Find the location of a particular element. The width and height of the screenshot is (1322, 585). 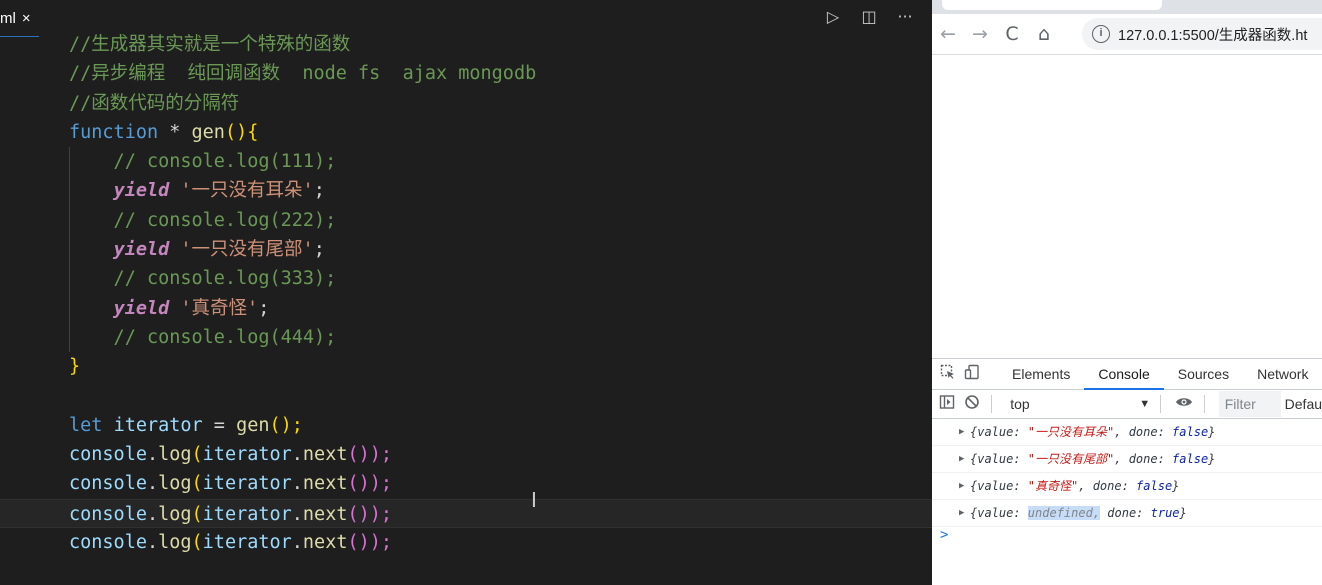

console-message: ▶ {value: undefined, done: true} is located at coordinates (1127, 513).